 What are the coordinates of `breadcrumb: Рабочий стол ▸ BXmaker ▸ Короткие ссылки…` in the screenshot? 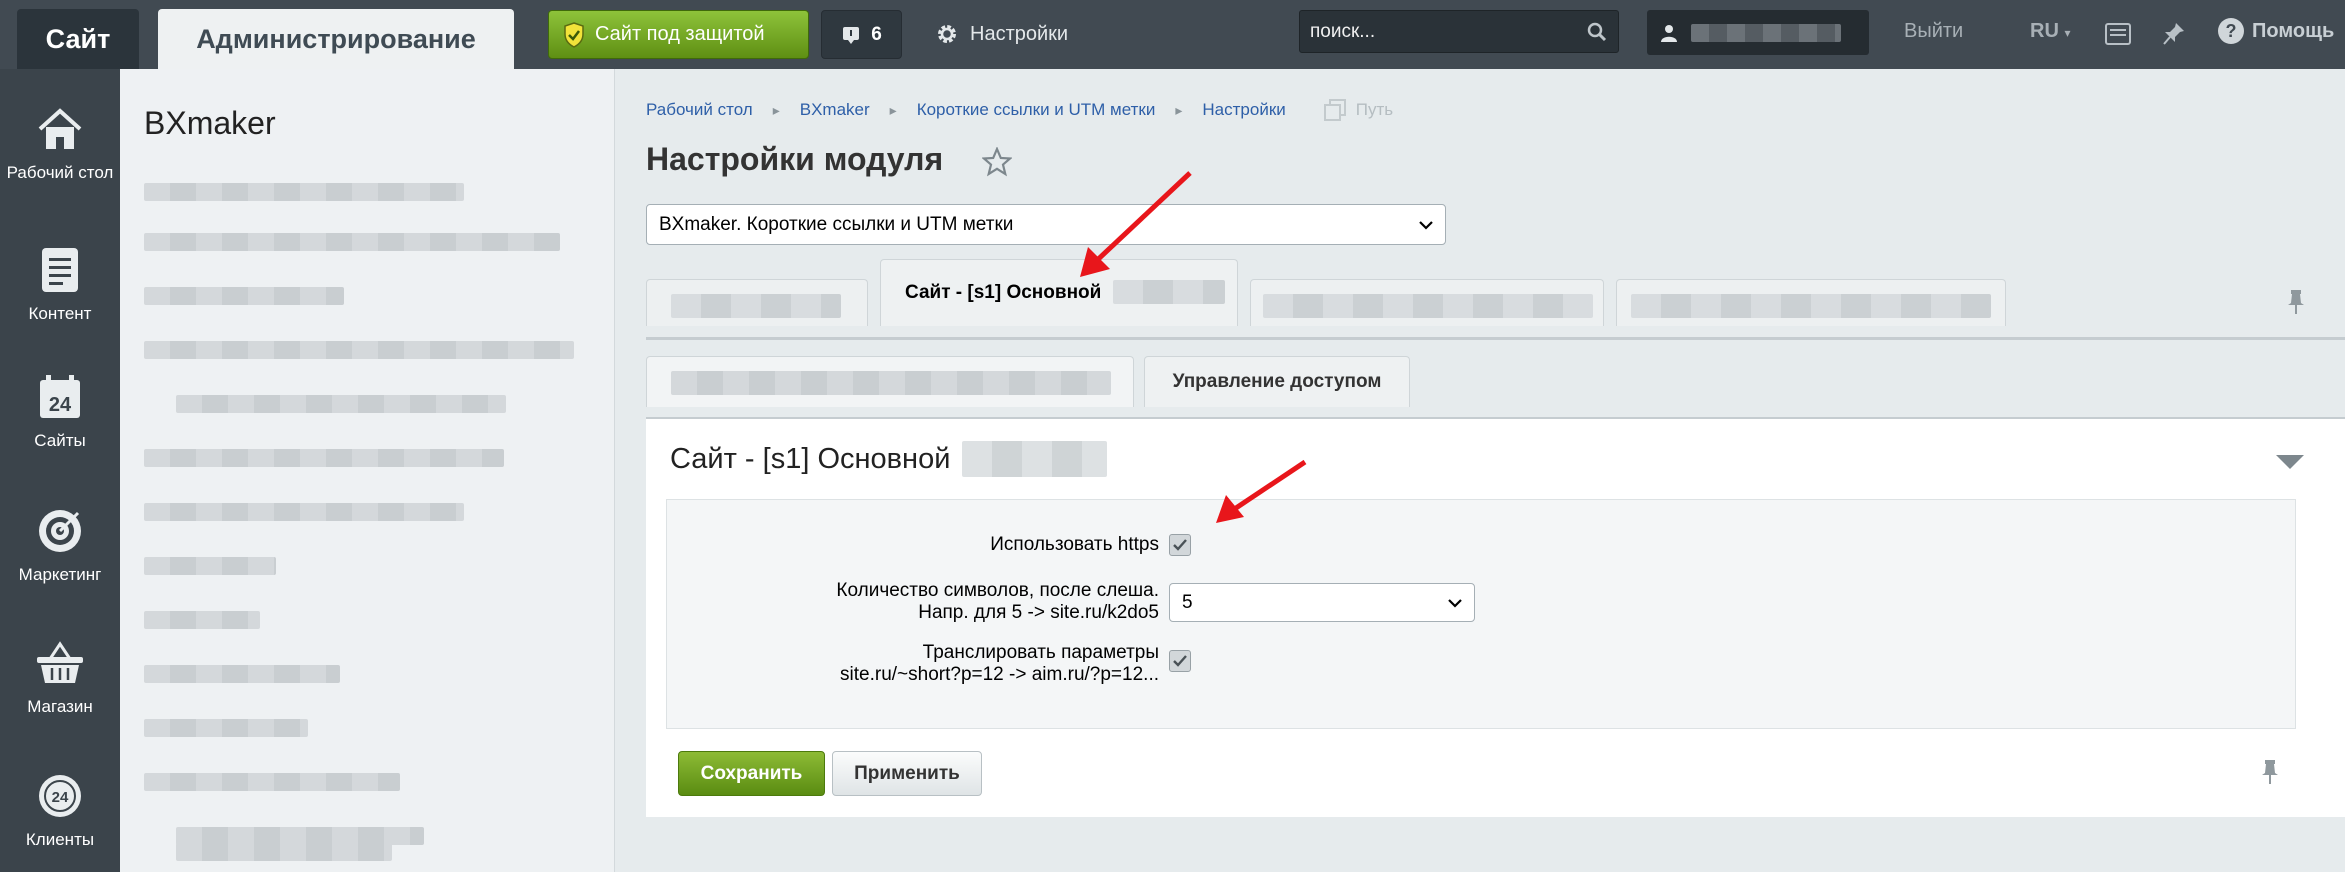 It's located at (1019, 110).